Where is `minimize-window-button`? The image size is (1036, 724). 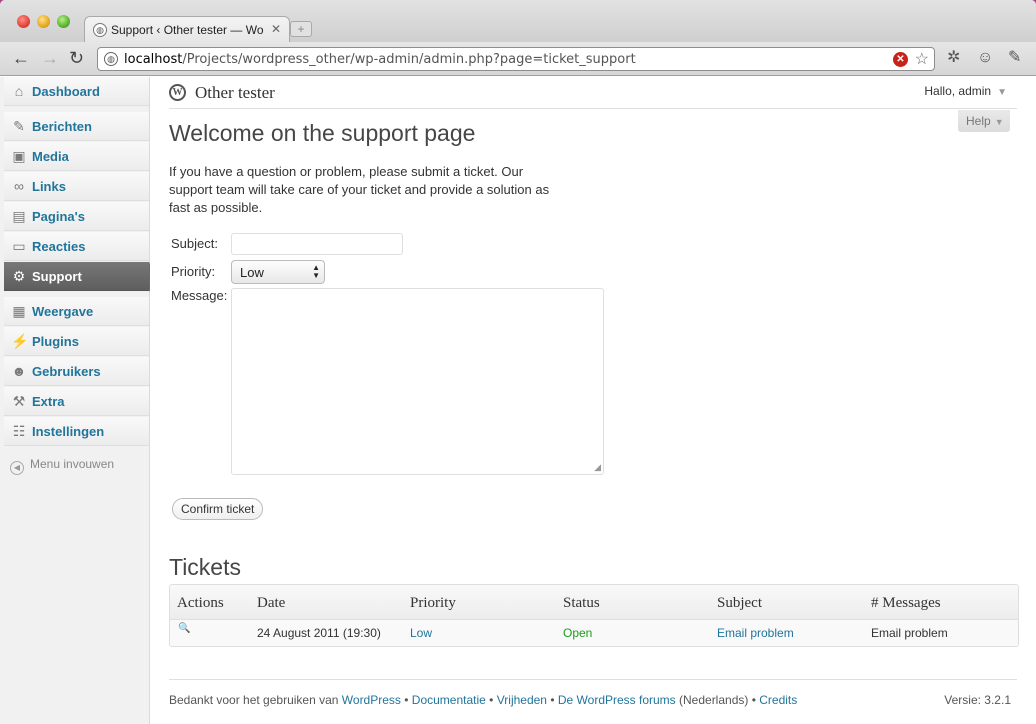
minimize-window-button is located at coordinates (43, 21).